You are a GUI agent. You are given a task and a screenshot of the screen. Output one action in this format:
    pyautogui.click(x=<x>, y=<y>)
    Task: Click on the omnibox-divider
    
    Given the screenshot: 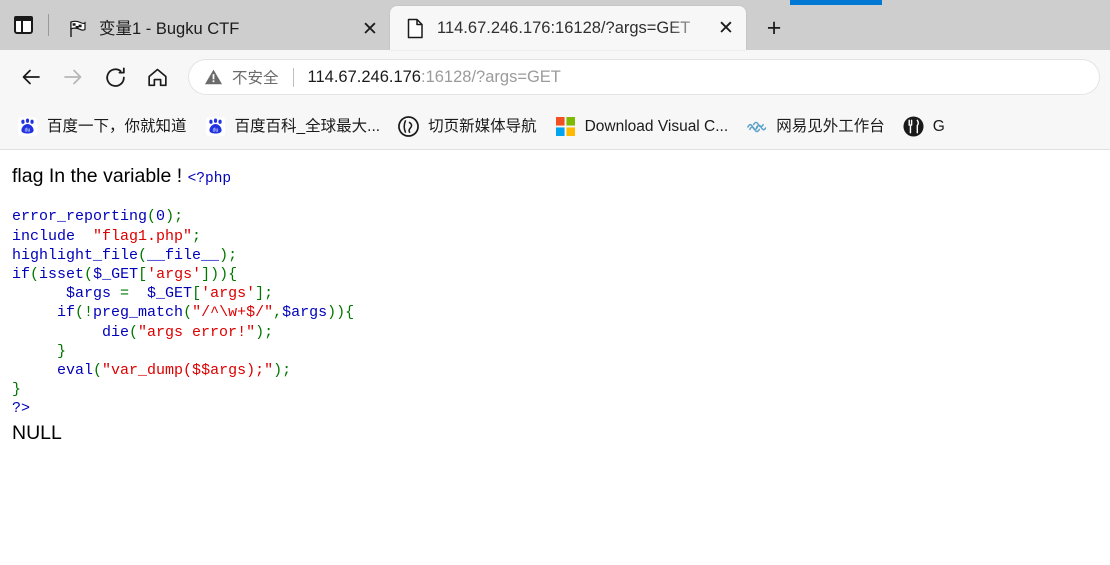 What is the action you would take?
    pyautogui.click(x=293, y=77)
    